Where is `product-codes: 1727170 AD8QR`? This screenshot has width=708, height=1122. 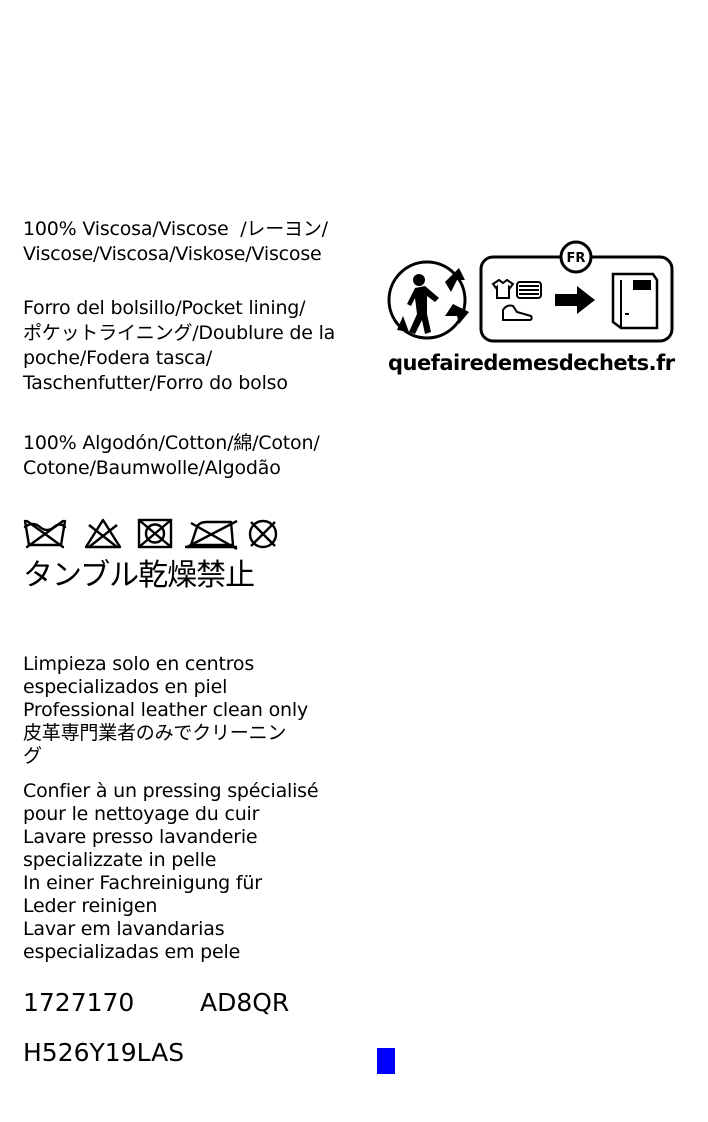 product-codes: 1727170 AD8QR is located at coordinates (173, 1004).